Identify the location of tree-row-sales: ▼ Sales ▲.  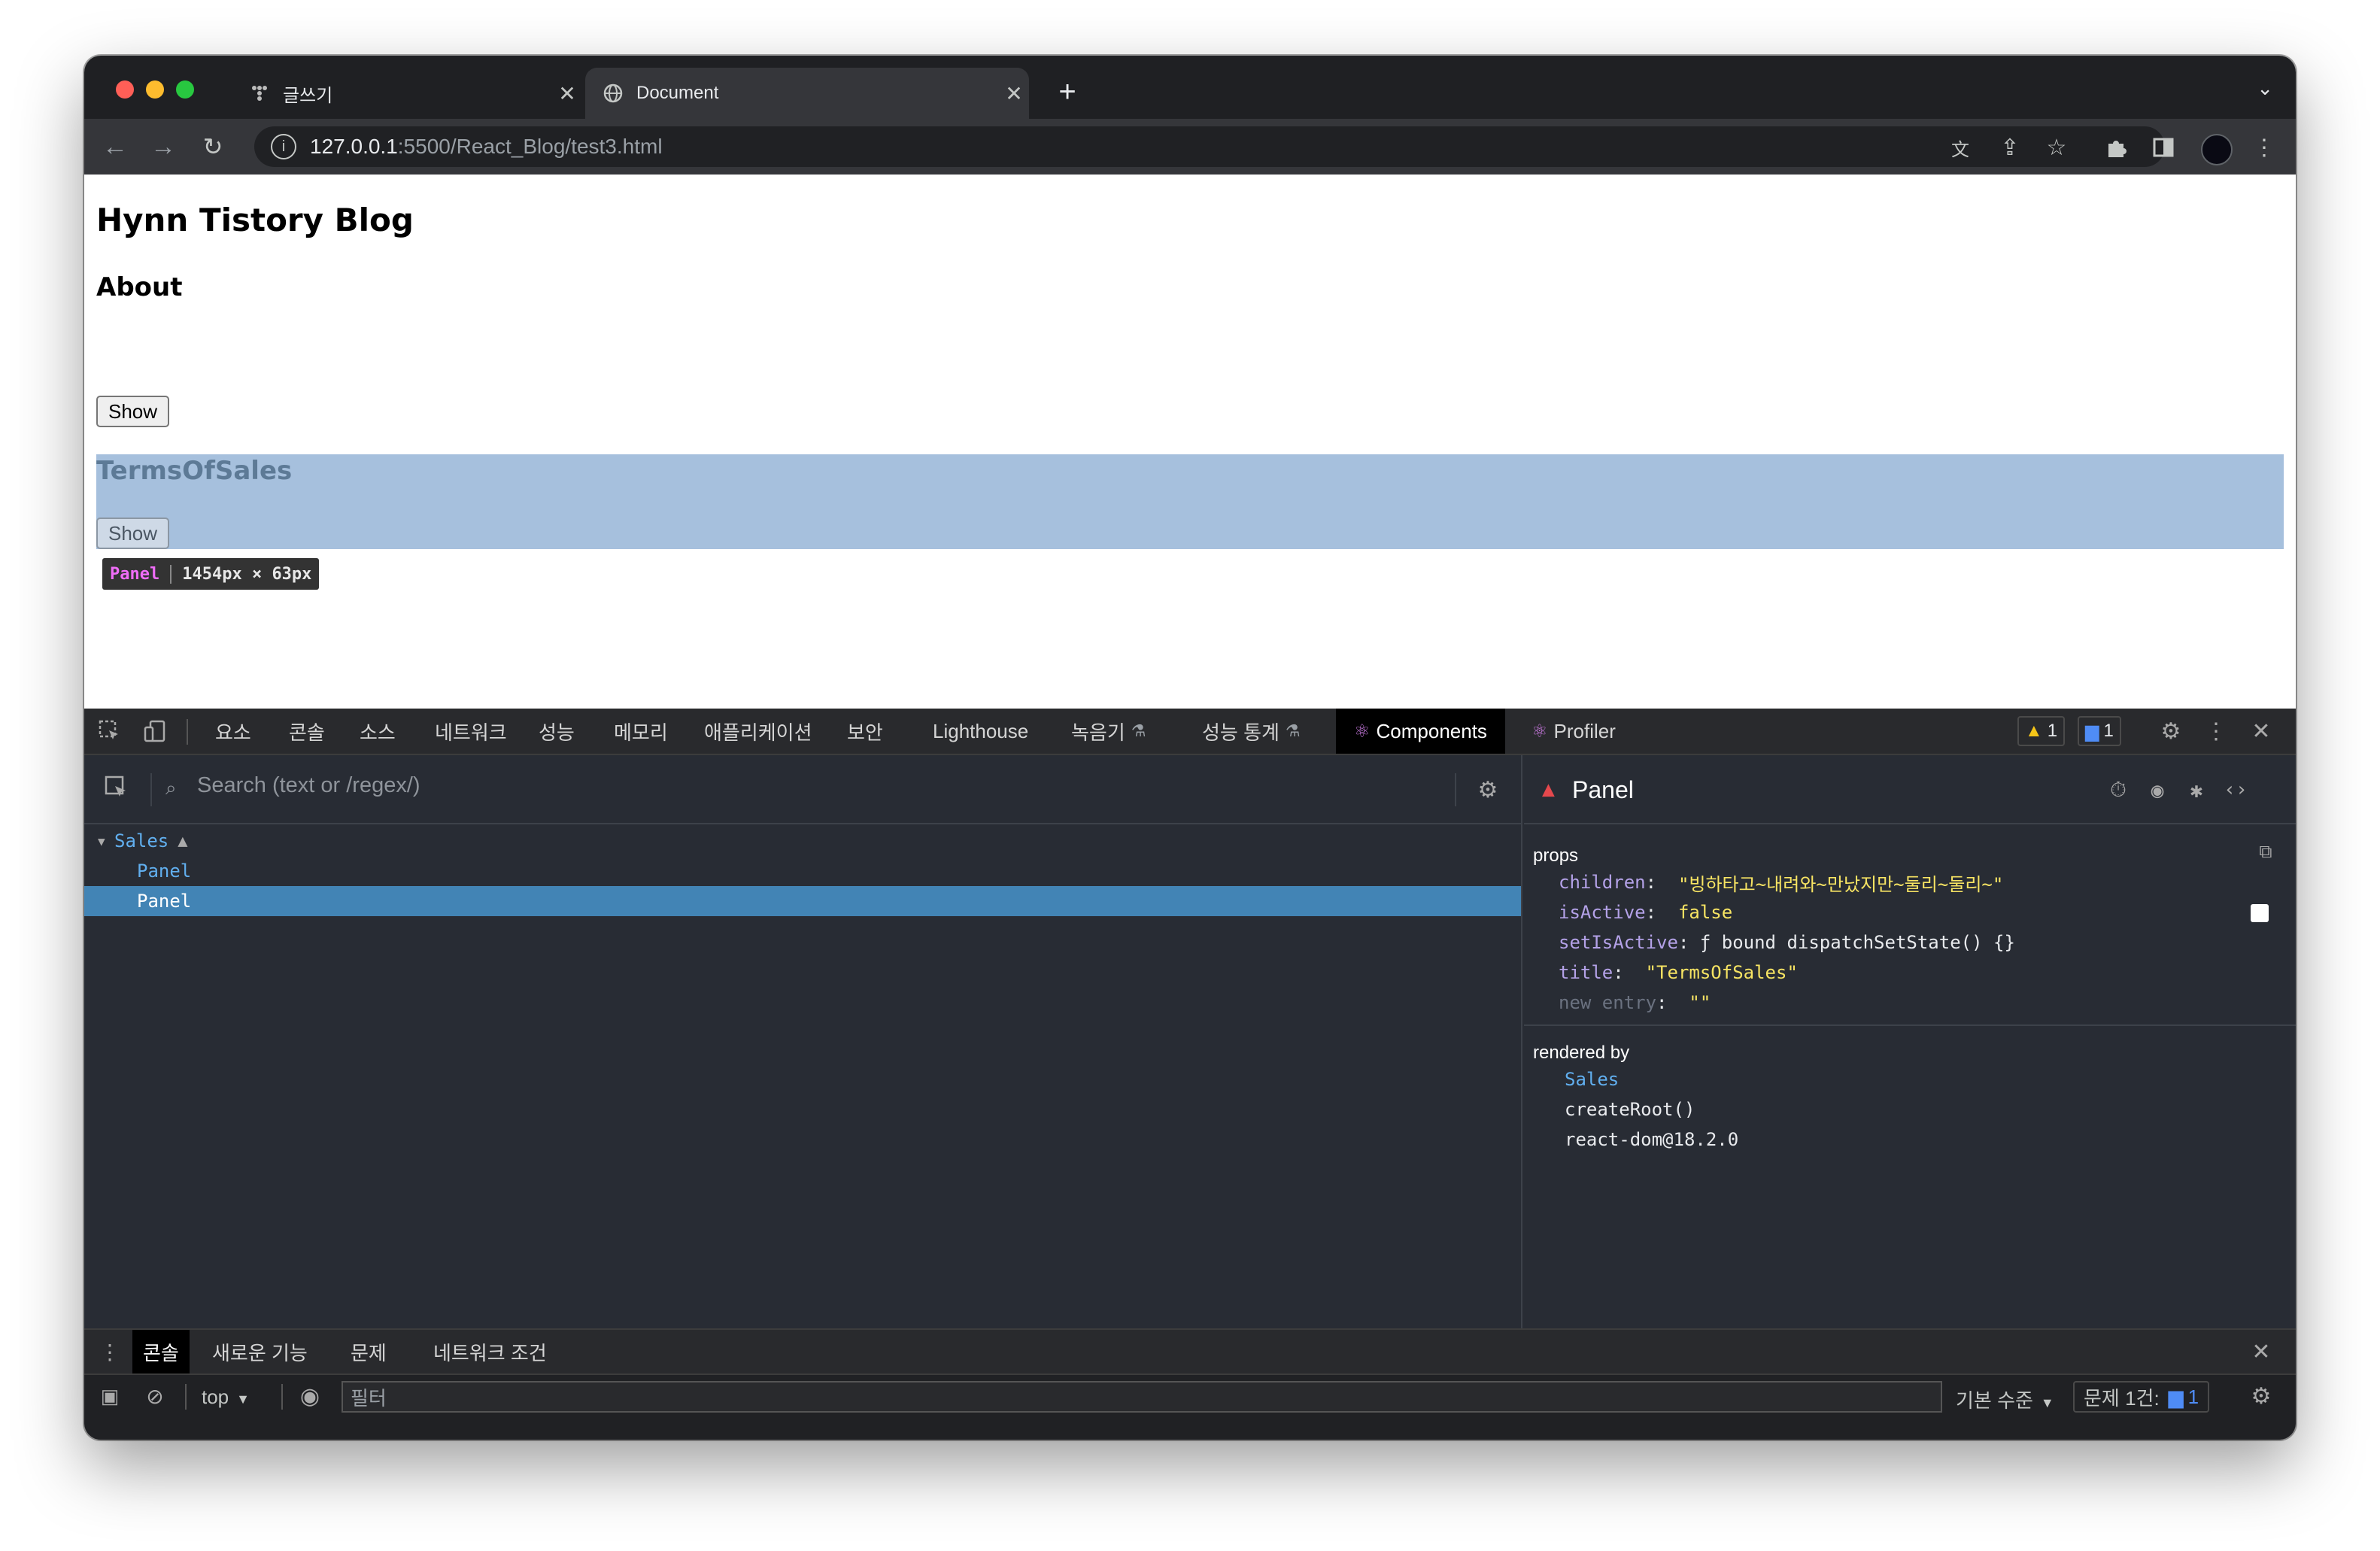
(802, 841).